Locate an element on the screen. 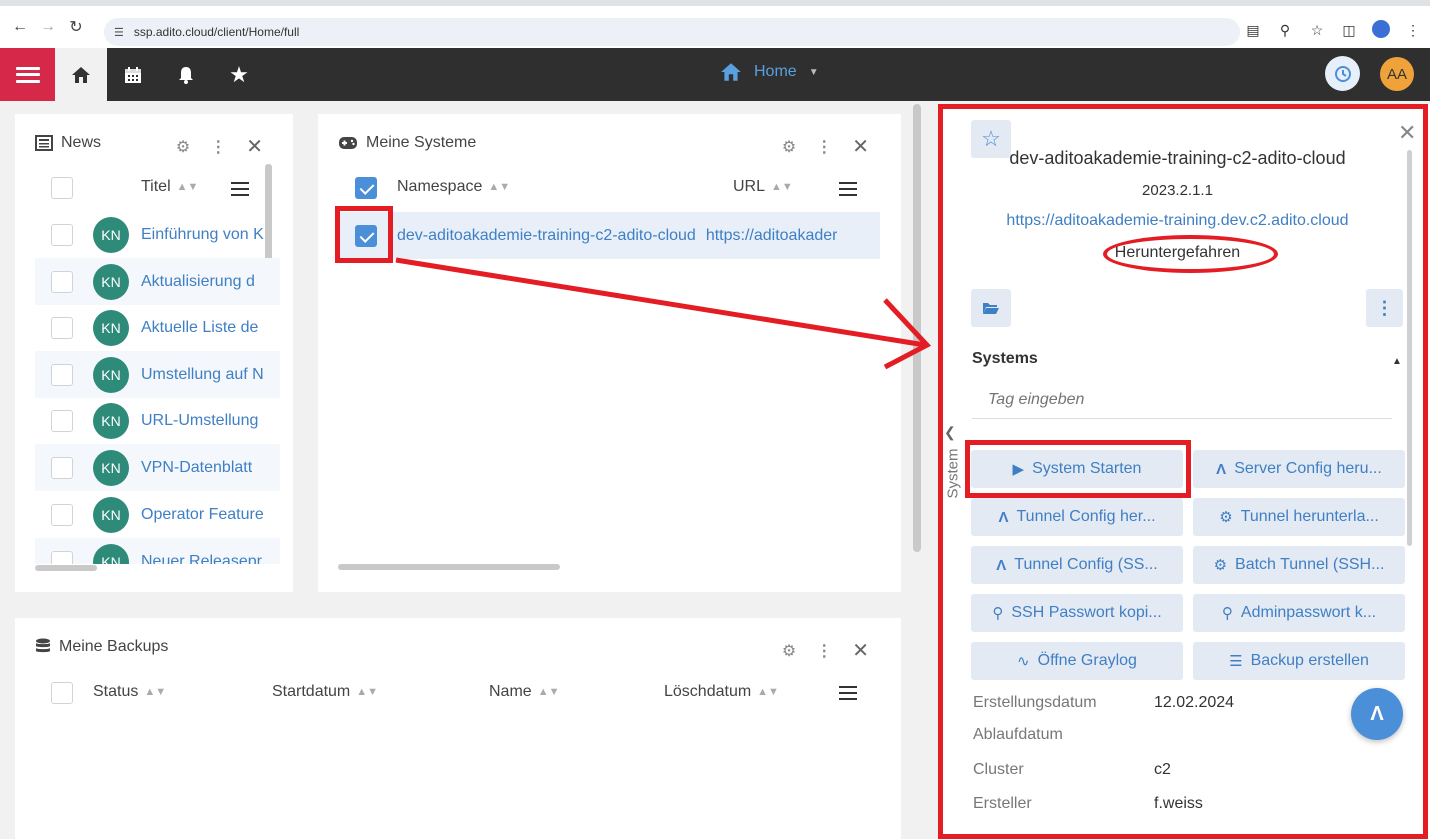  column-header-namespace: Namespace ▲▼ is located at coordinates (453, 187).